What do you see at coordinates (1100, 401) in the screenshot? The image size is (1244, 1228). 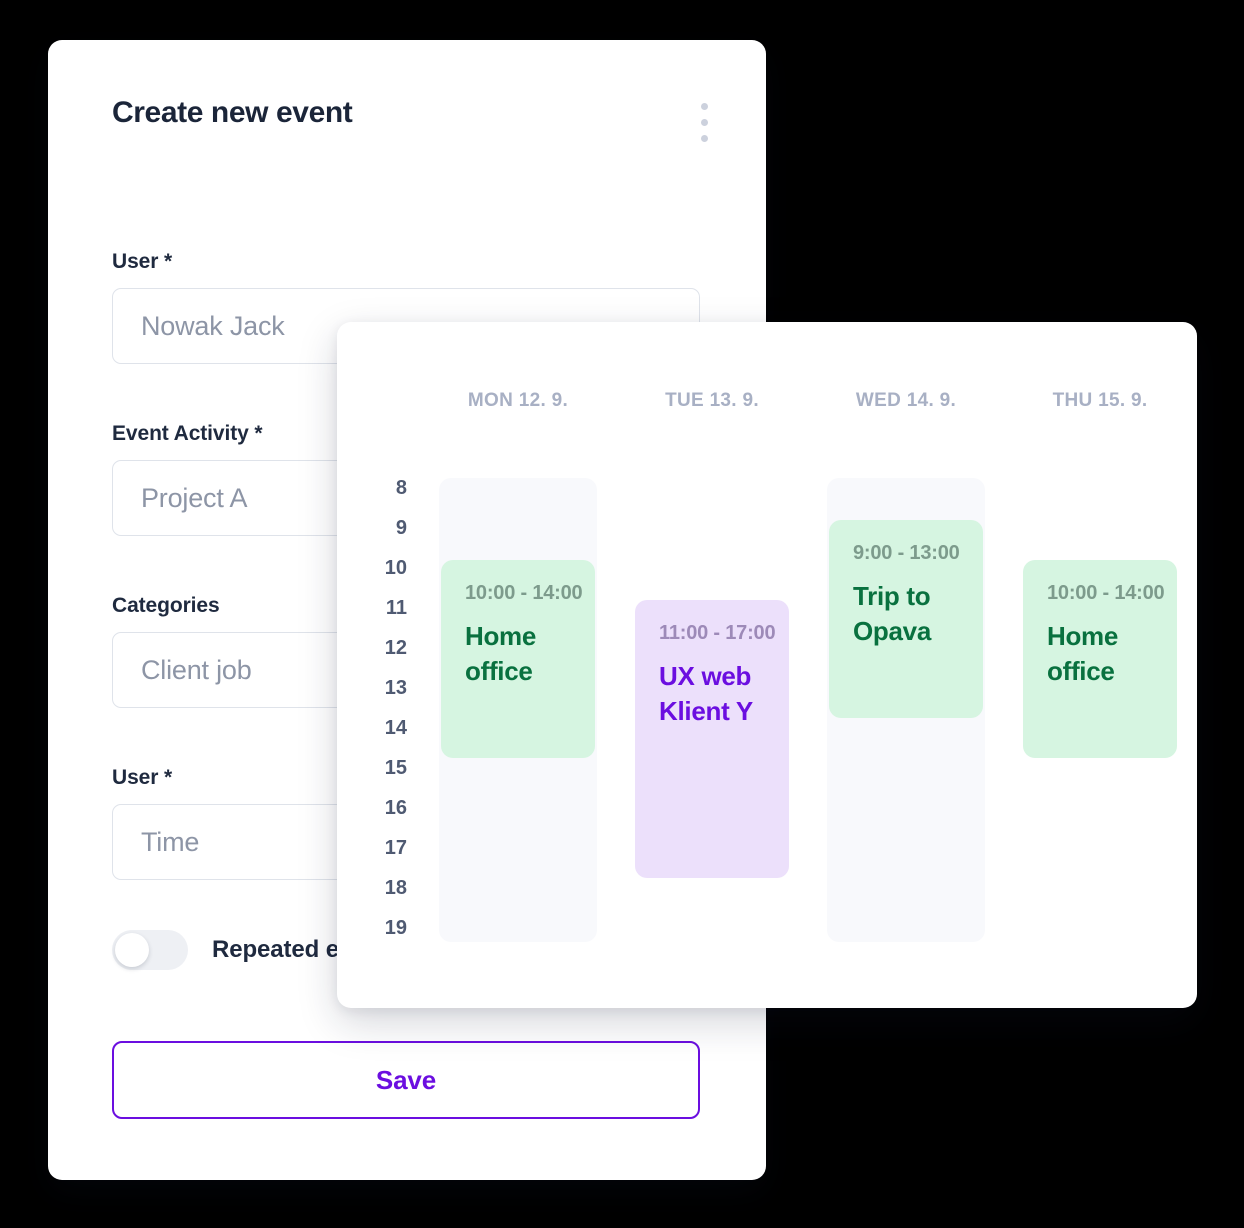 I see `day-header-3: THU 15. 9.` at bounding box center [1100, 401].